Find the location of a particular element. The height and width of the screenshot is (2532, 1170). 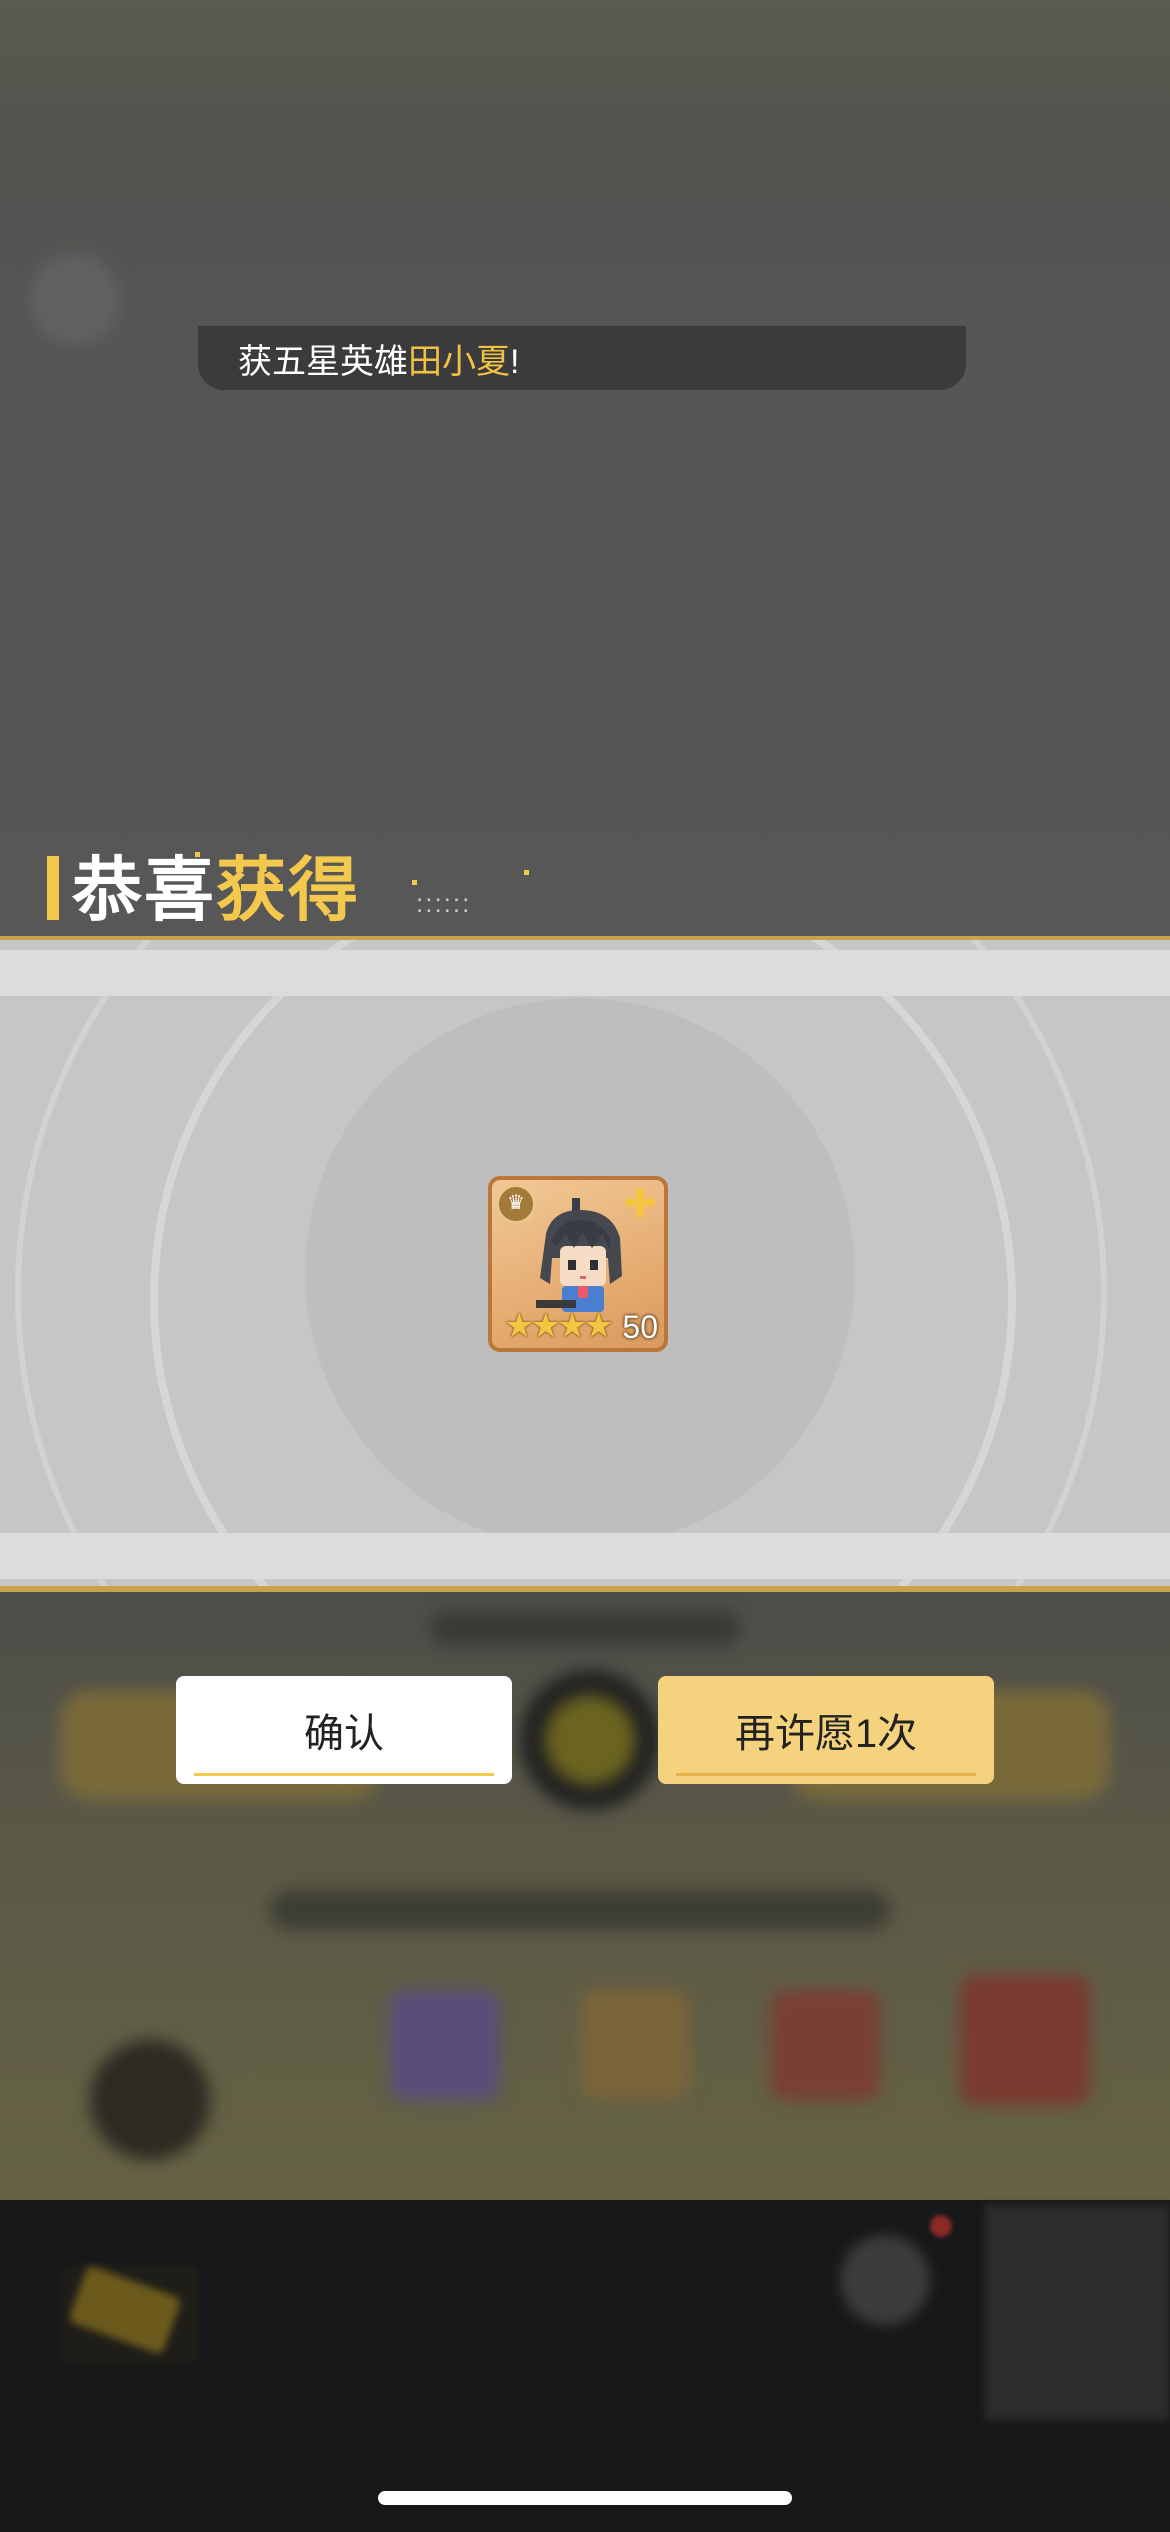

panel-top-strip is located at coordinates (585, 973).